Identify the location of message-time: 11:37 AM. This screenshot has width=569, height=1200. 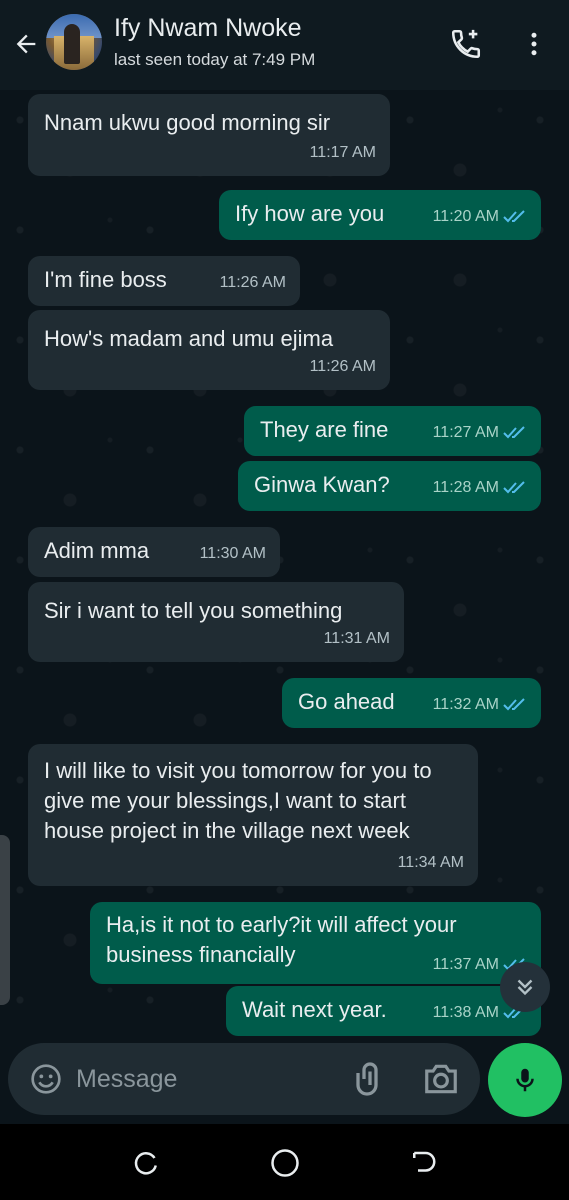
(465, 964).